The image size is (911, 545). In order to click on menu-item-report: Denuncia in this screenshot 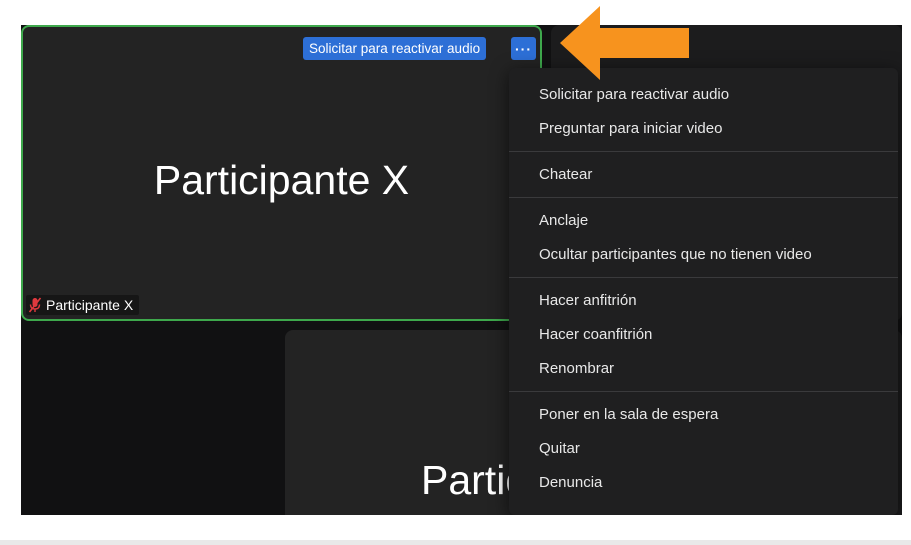, I will do `click(703, 483)`.